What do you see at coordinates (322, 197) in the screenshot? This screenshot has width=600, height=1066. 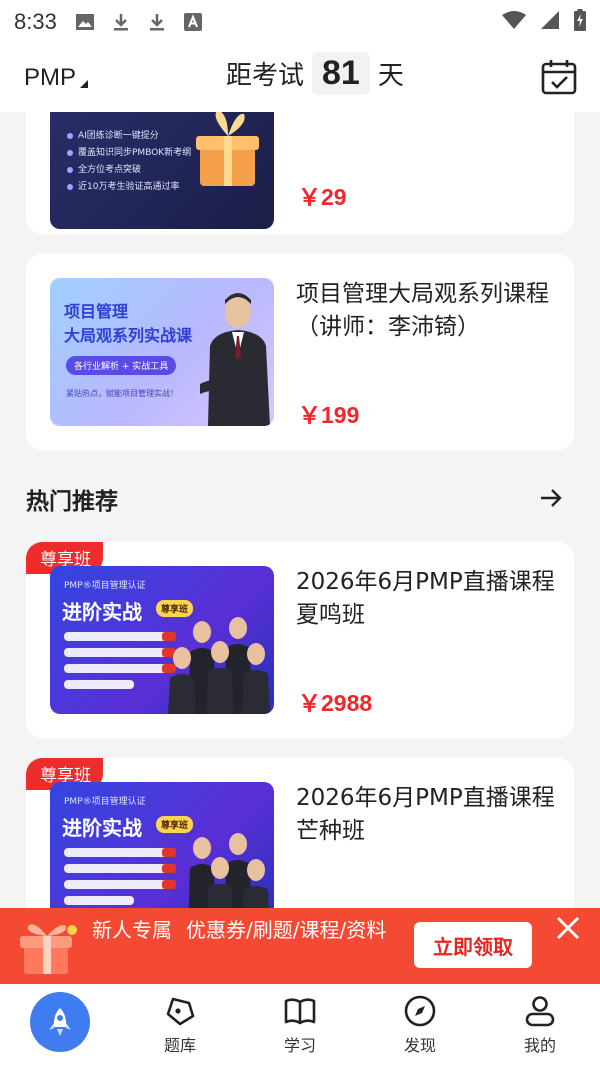 I see `course-price: ￥29` at bounding box center [322, 197].